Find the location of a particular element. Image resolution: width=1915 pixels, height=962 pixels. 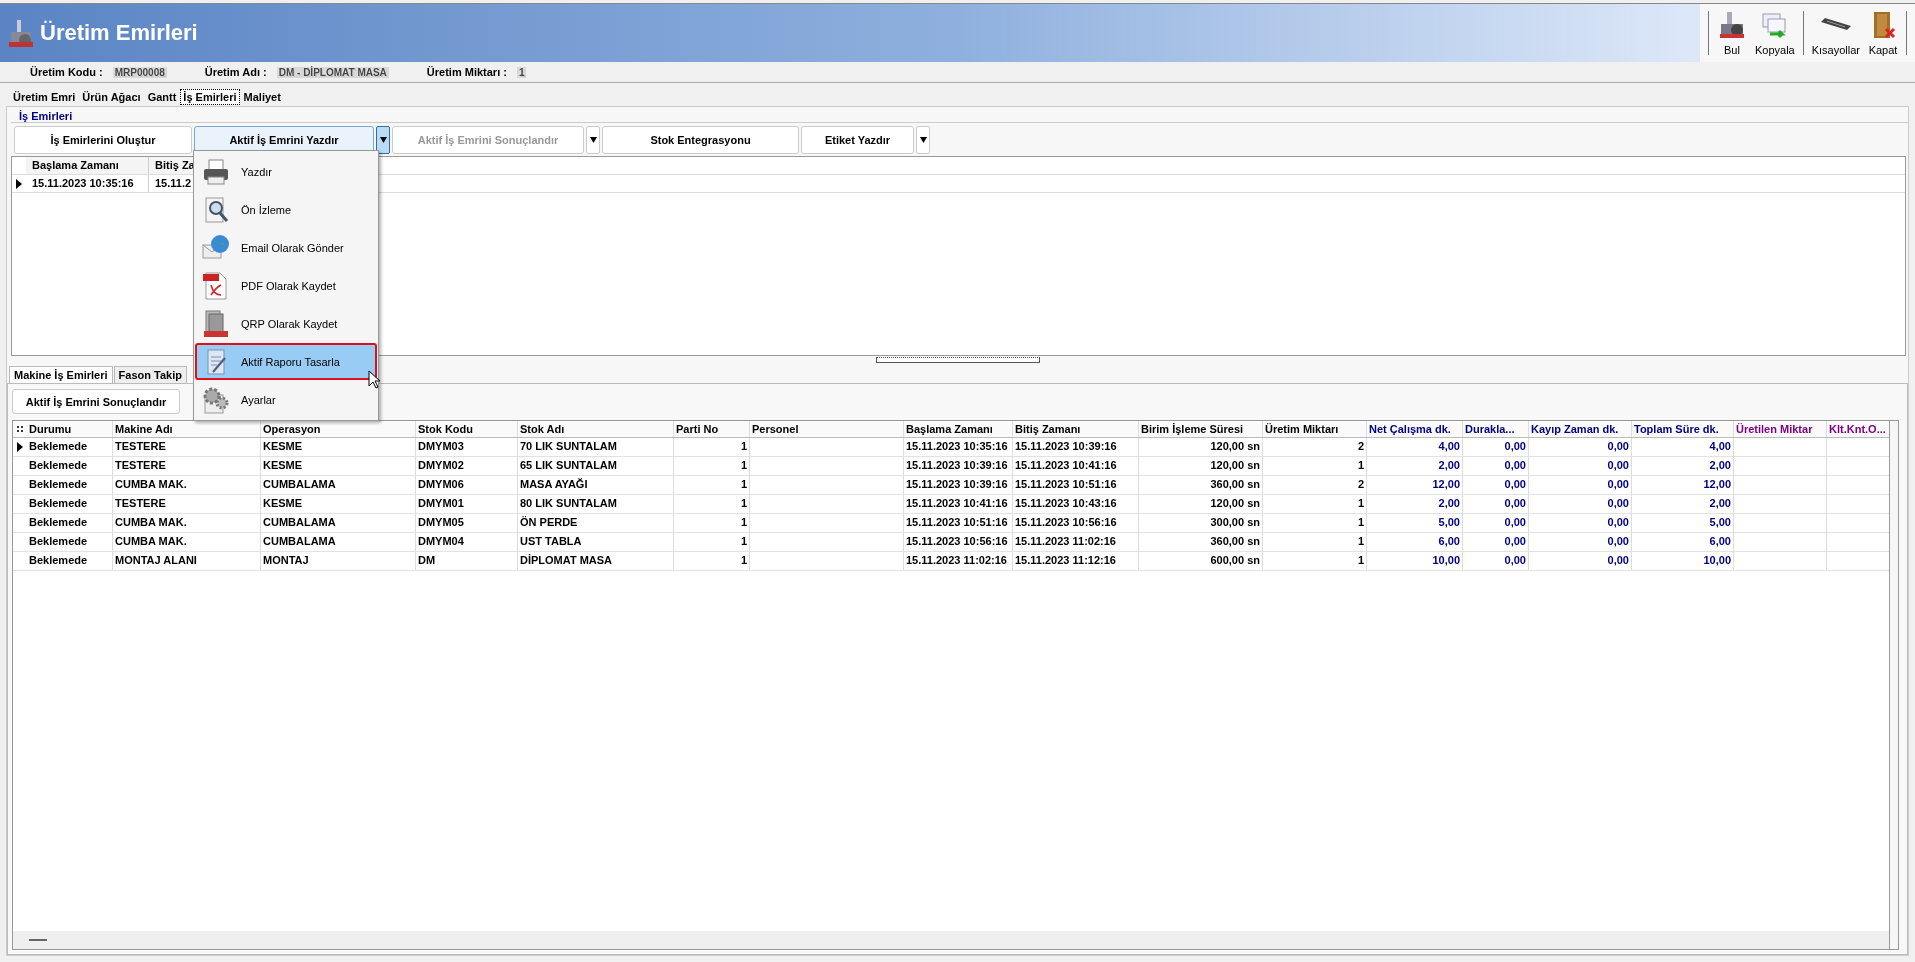

table-cell: CUMBA MAK. is located at coordinates (151, 541).